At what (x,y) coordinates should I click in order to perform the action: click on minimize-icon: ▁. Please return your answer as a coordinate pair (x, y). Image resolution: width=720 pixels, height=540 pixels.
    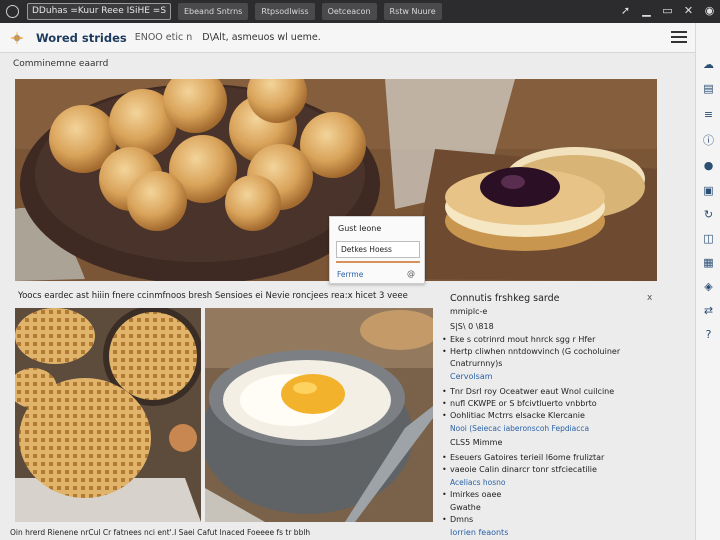
    Looking at the image, I should click on (646, 10).